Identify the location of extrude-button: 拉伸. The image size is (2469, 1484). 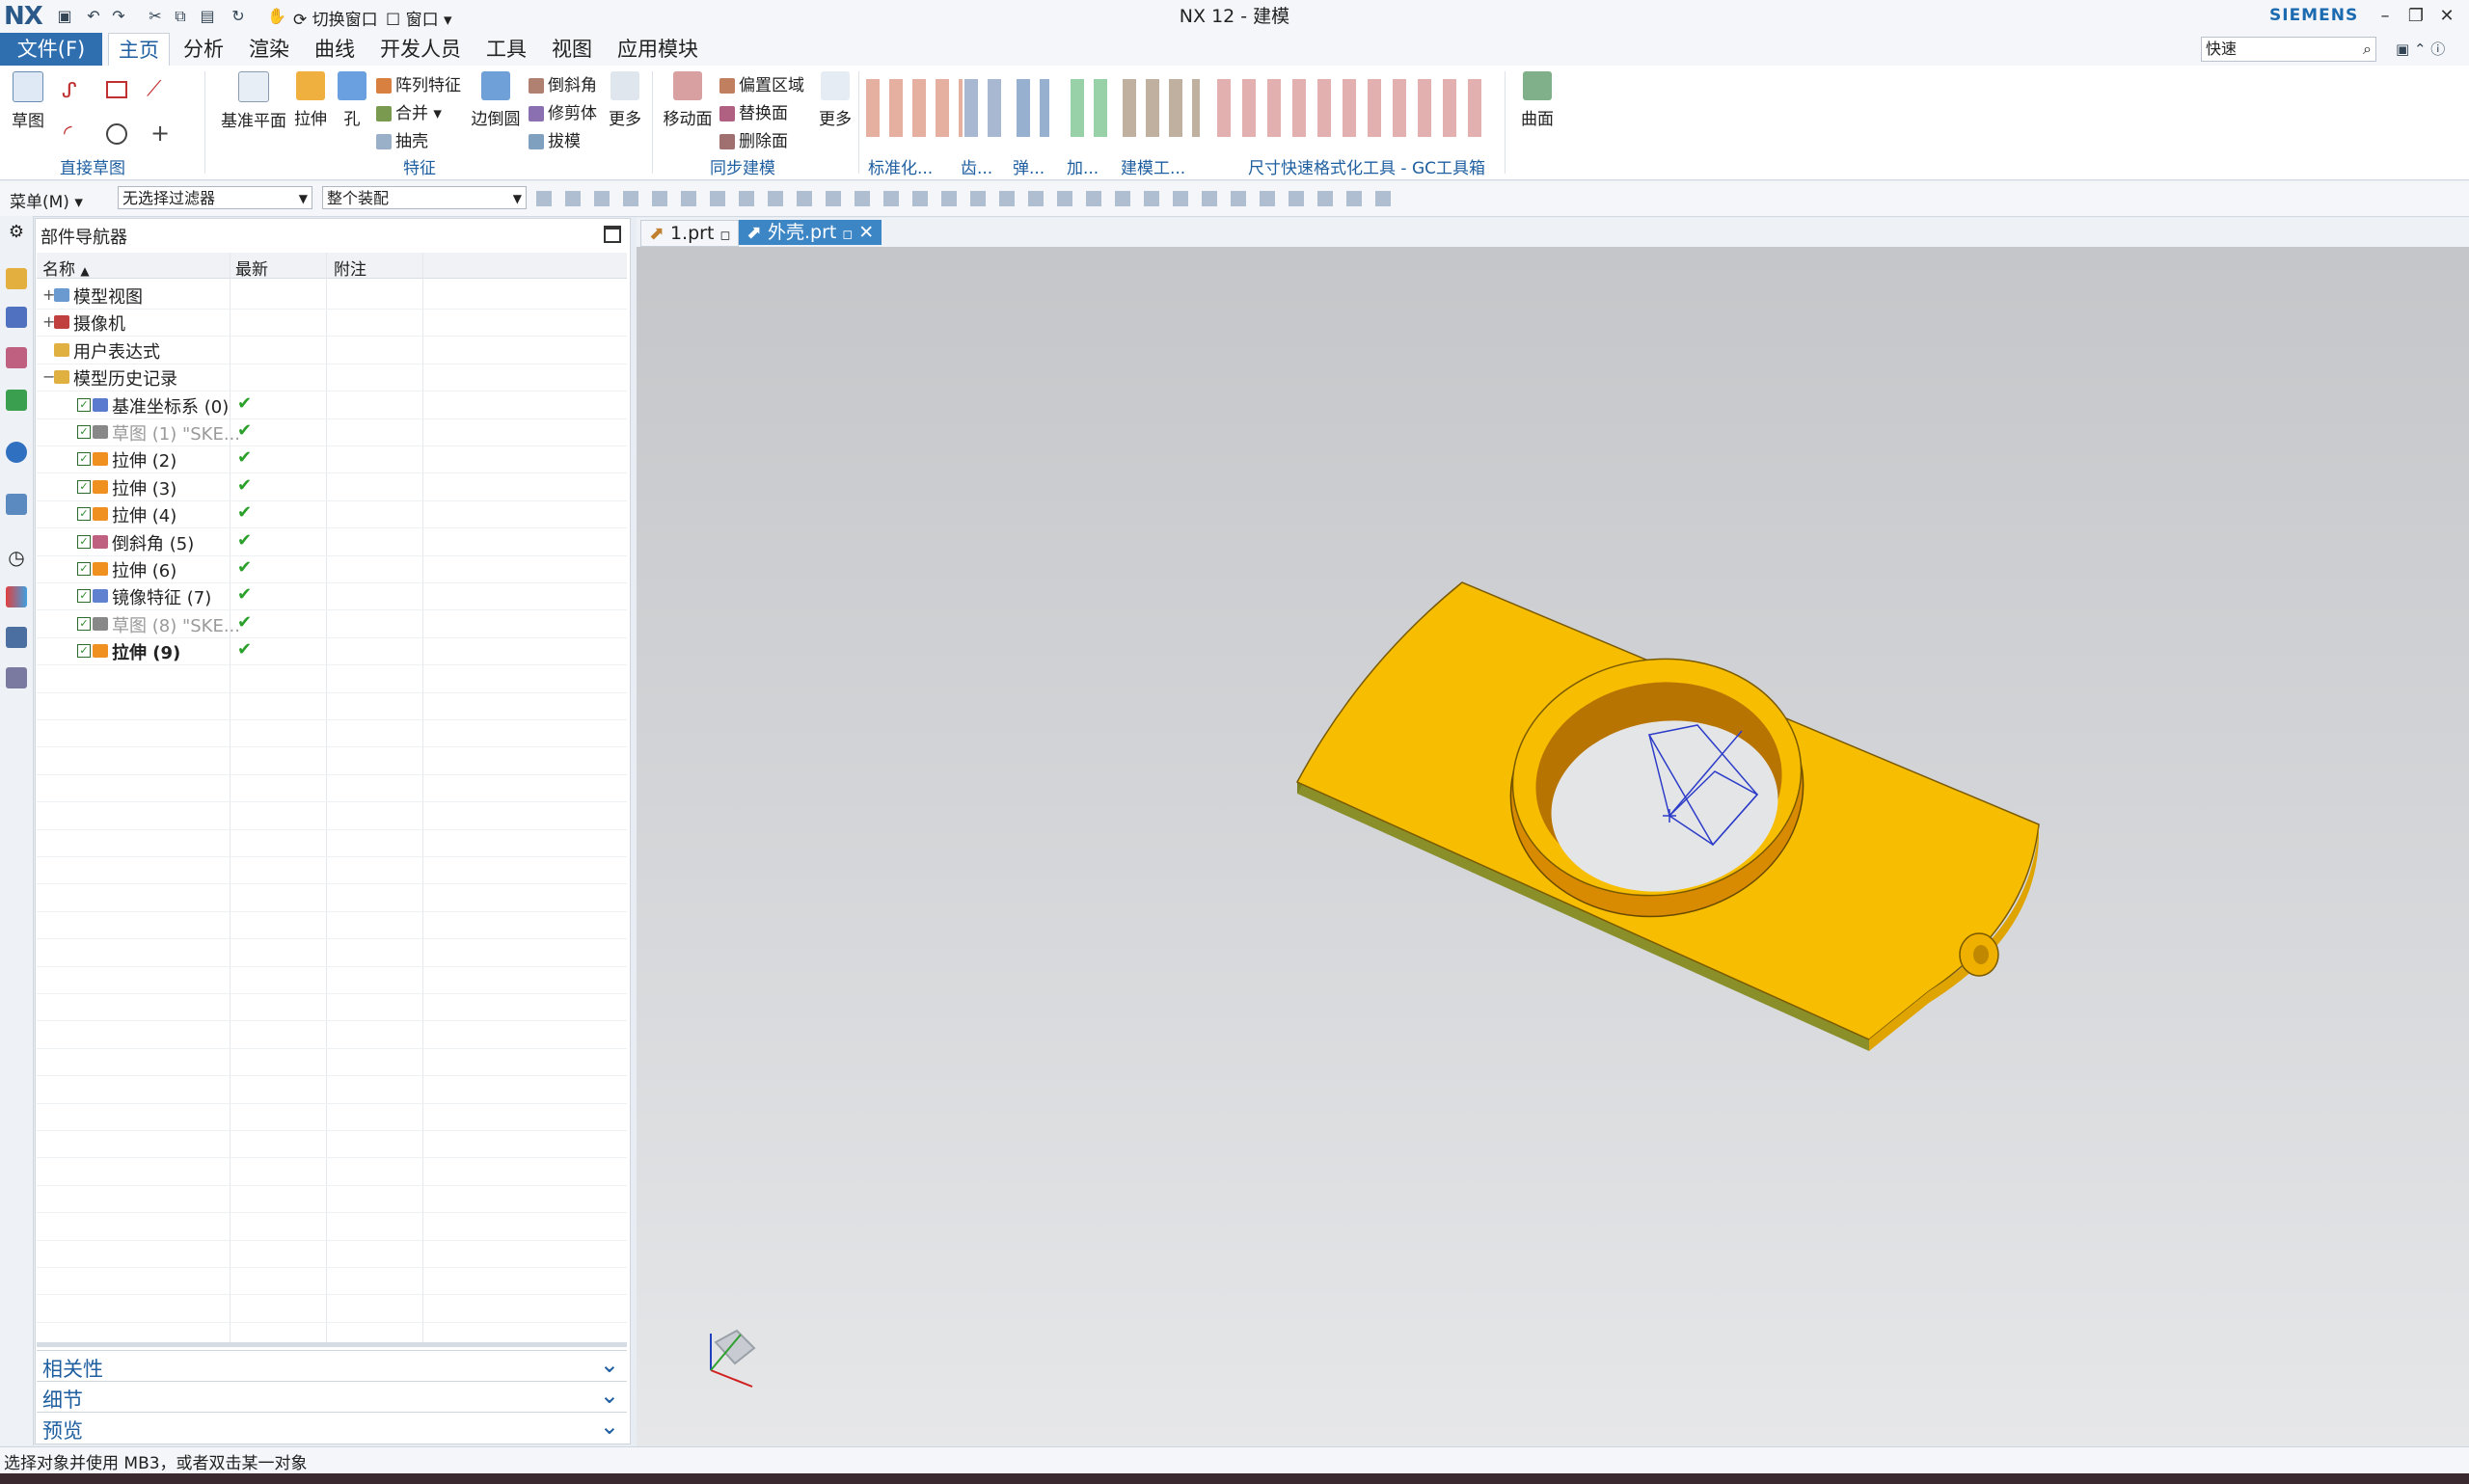
(310, 100).